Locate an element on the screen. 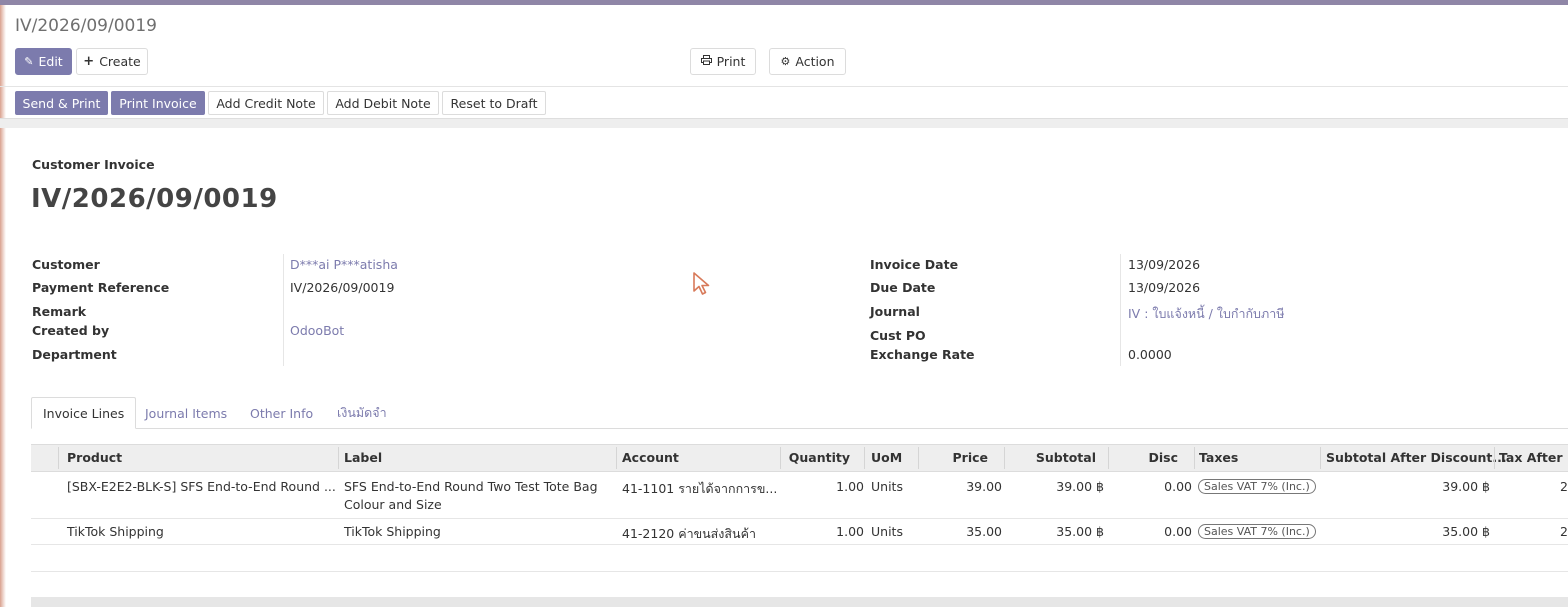 This screenshot has width=1568, height=607. column-price: Price is located at coordinates (959, 457).